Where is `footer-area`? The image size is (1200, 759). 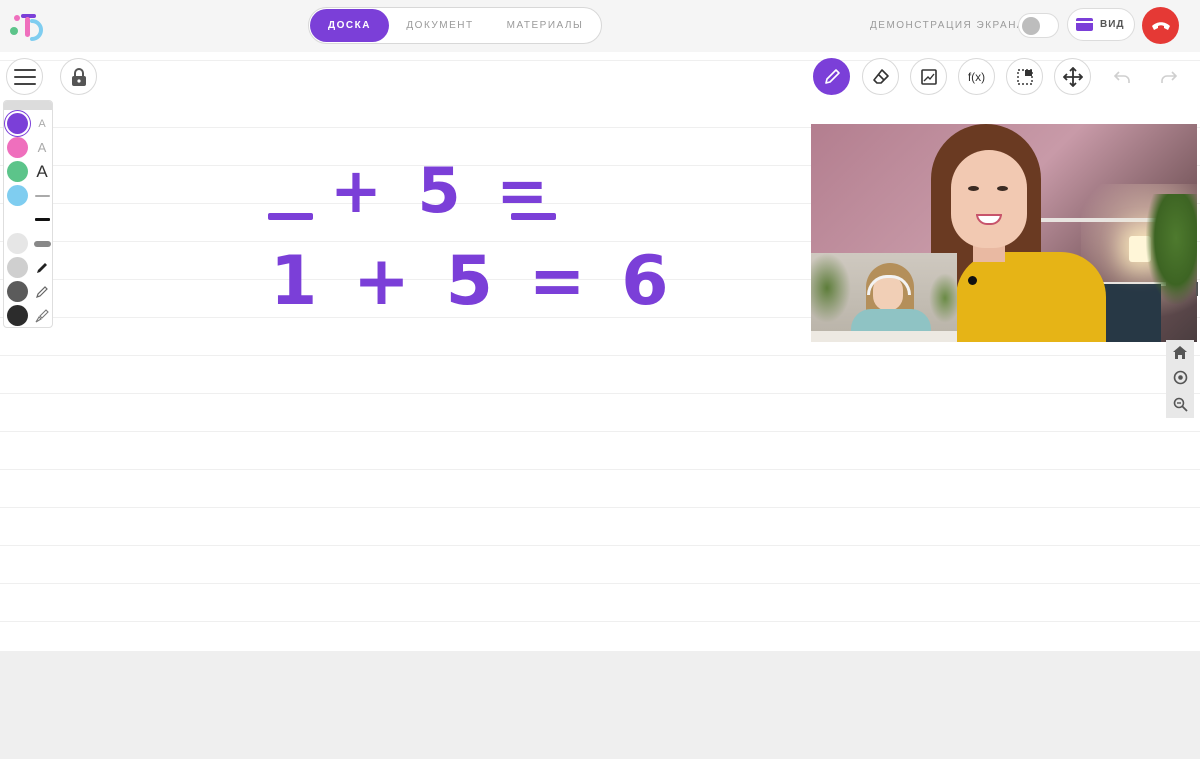
footer-area is located at coordinates (600, 705).